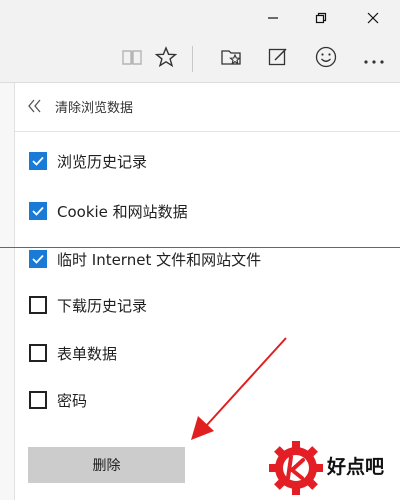 This screenshot has width=400, height=500. What do you see at coordinates (356, 467) in the screenshot?
I see `watermark-text: 好点吧` at bounding box center [356, 467].